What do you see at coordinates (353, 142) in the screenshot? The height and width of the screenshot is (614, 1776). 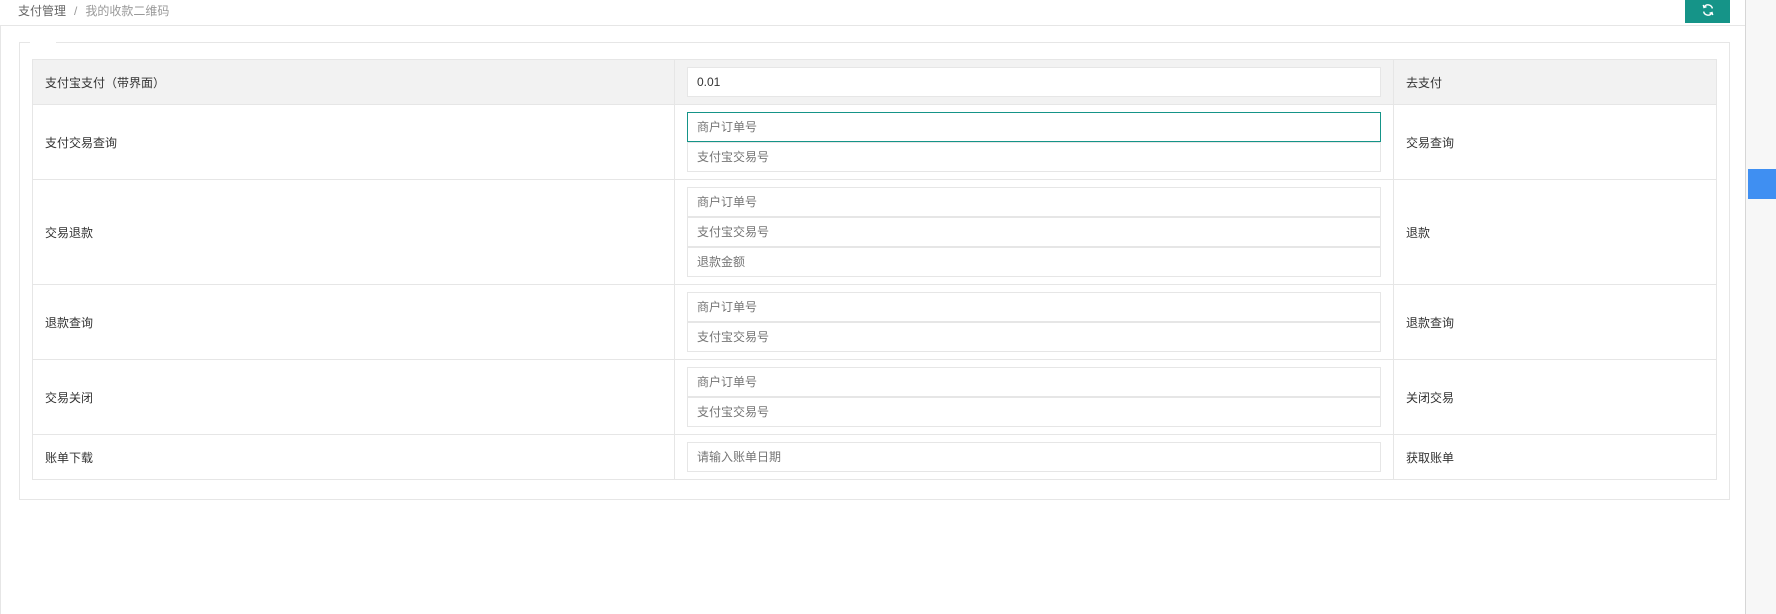 I see `row-label: 支付交易查询` at bounding box center [353, 142].